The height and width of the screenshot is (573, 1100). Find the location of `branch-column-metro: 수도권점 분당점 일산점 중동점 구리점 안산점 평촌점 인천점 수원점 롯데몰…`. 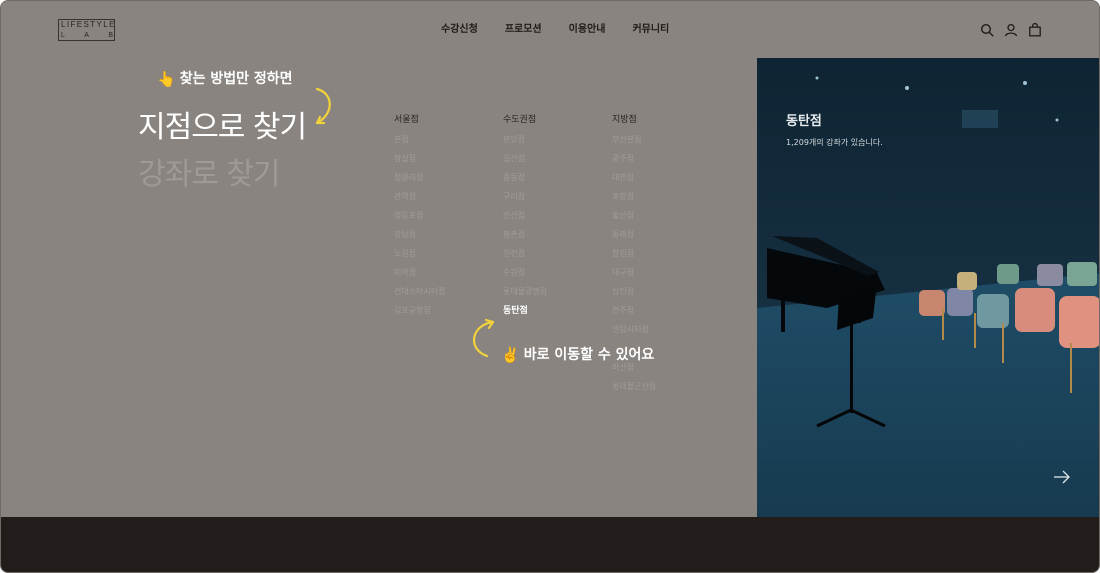

branch-column-metro: 수도권점 분당점 일산점 중동점 구리점 안산점 평촌점 인천점 수원점 롯데몰… is located at coordinates (553, 219).